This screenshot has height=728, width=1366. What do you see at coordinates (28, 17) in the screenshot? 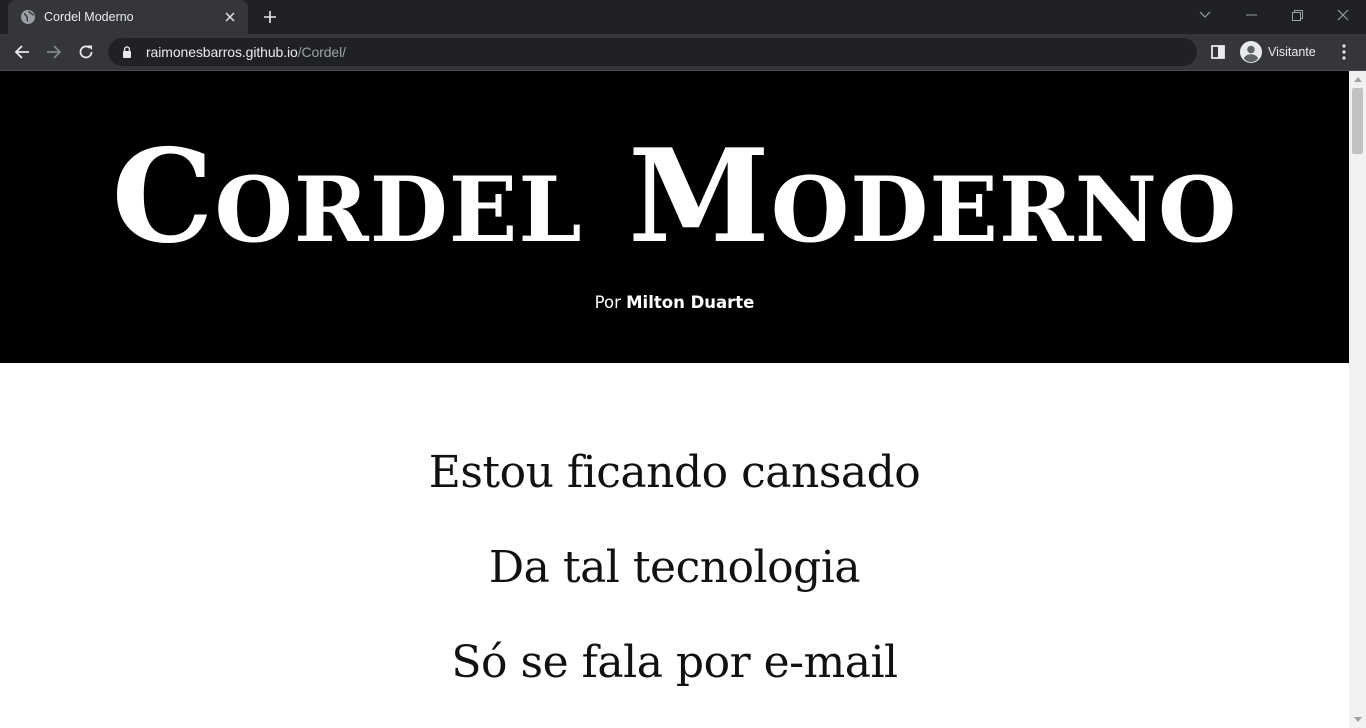
I see `globe-icon` at bounding box center [28, 17].